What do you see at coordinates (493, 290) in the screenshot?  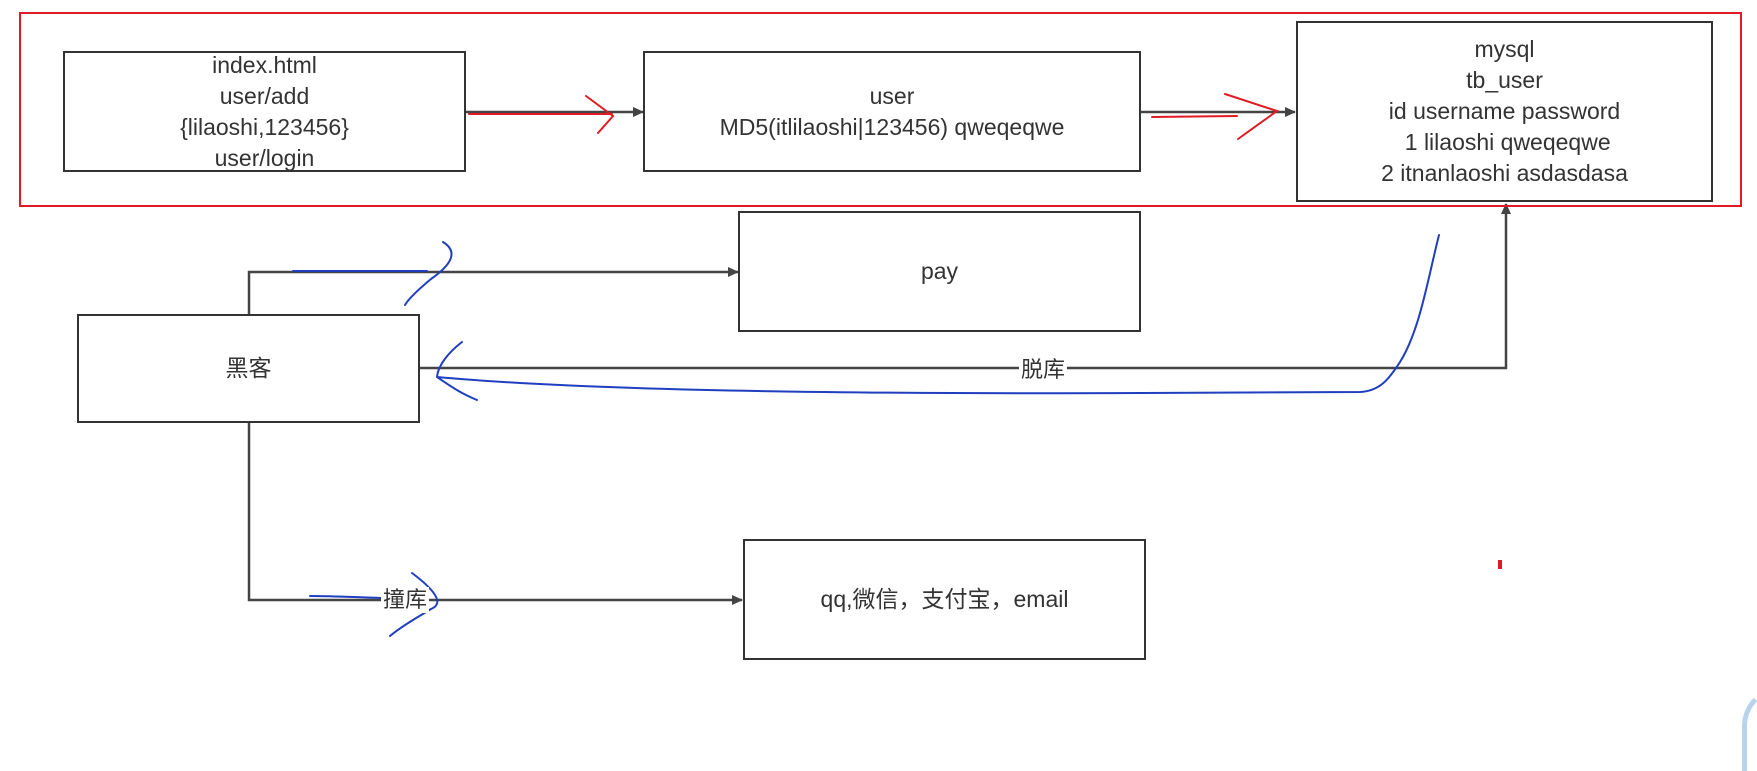 I see `edge-hacker-to-pay` at bounding box center [493, 290].